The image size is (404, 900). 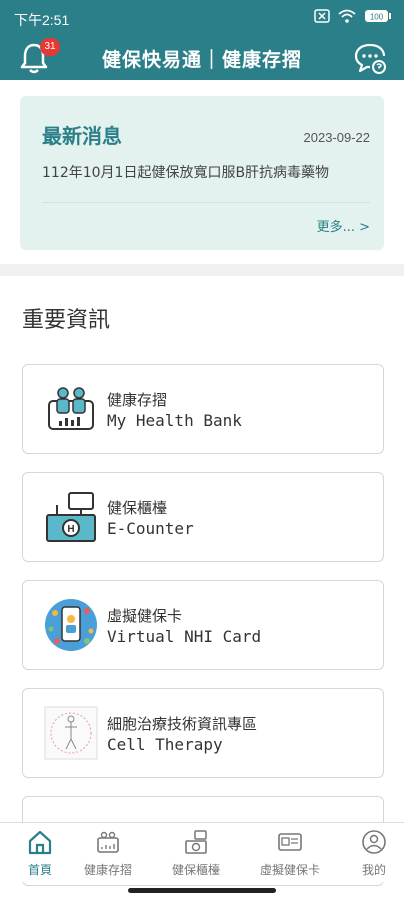 I want to click on tab-profile: 我的, so click(x=369, y=853).